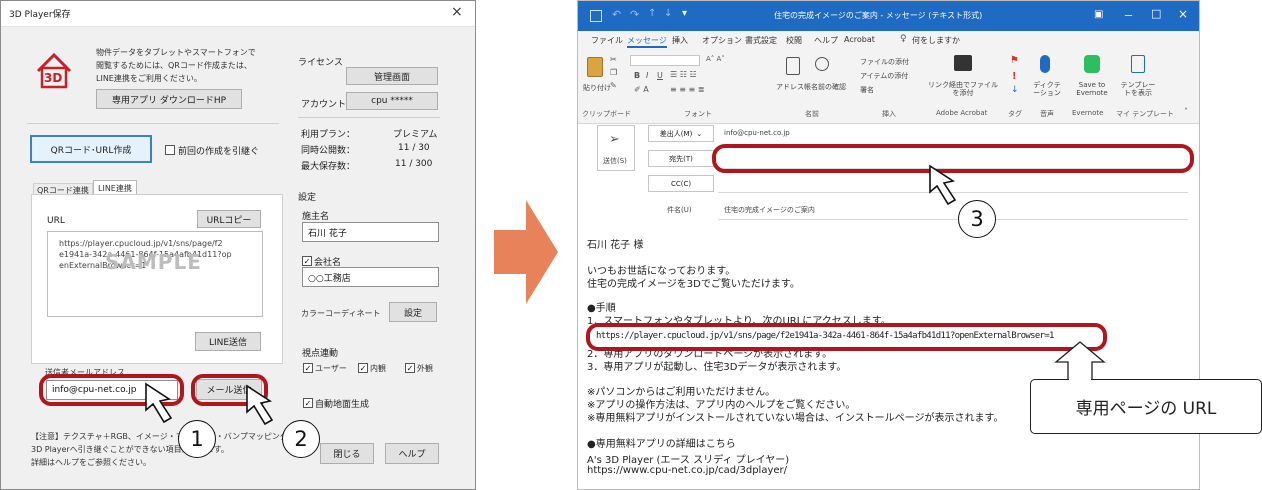 This screenshot has height=490, width=1262. Describe the element at coordinates (680, 40) in the screenshot. I see `tab-insert: 挿入` at that location.